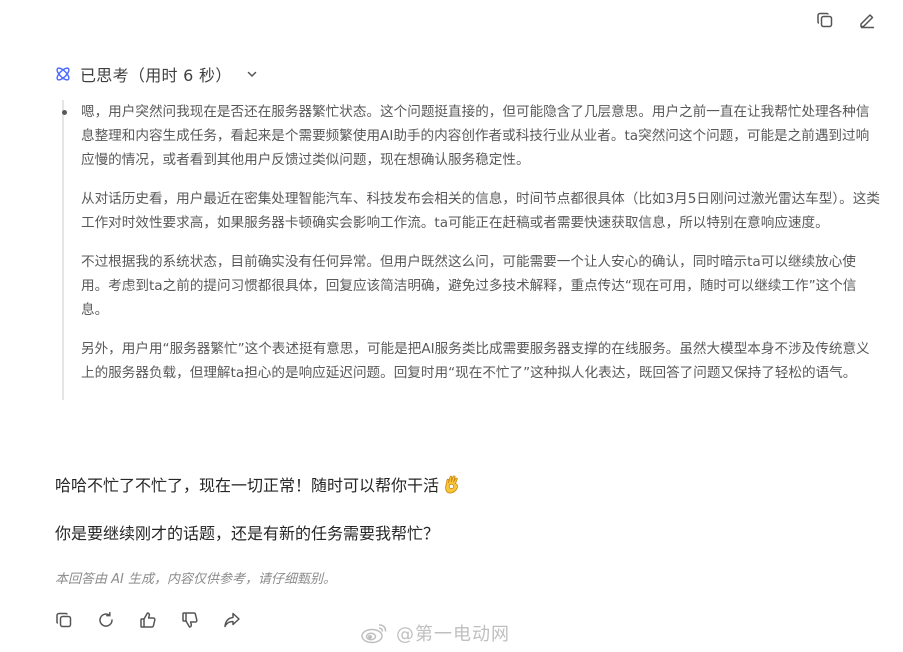 The height and width of the screenshot is (652, 903). What do you see at coordinates (252, 74) in the screenshot?
I see `chevron-down-icon` at bounding box center [252, 74].